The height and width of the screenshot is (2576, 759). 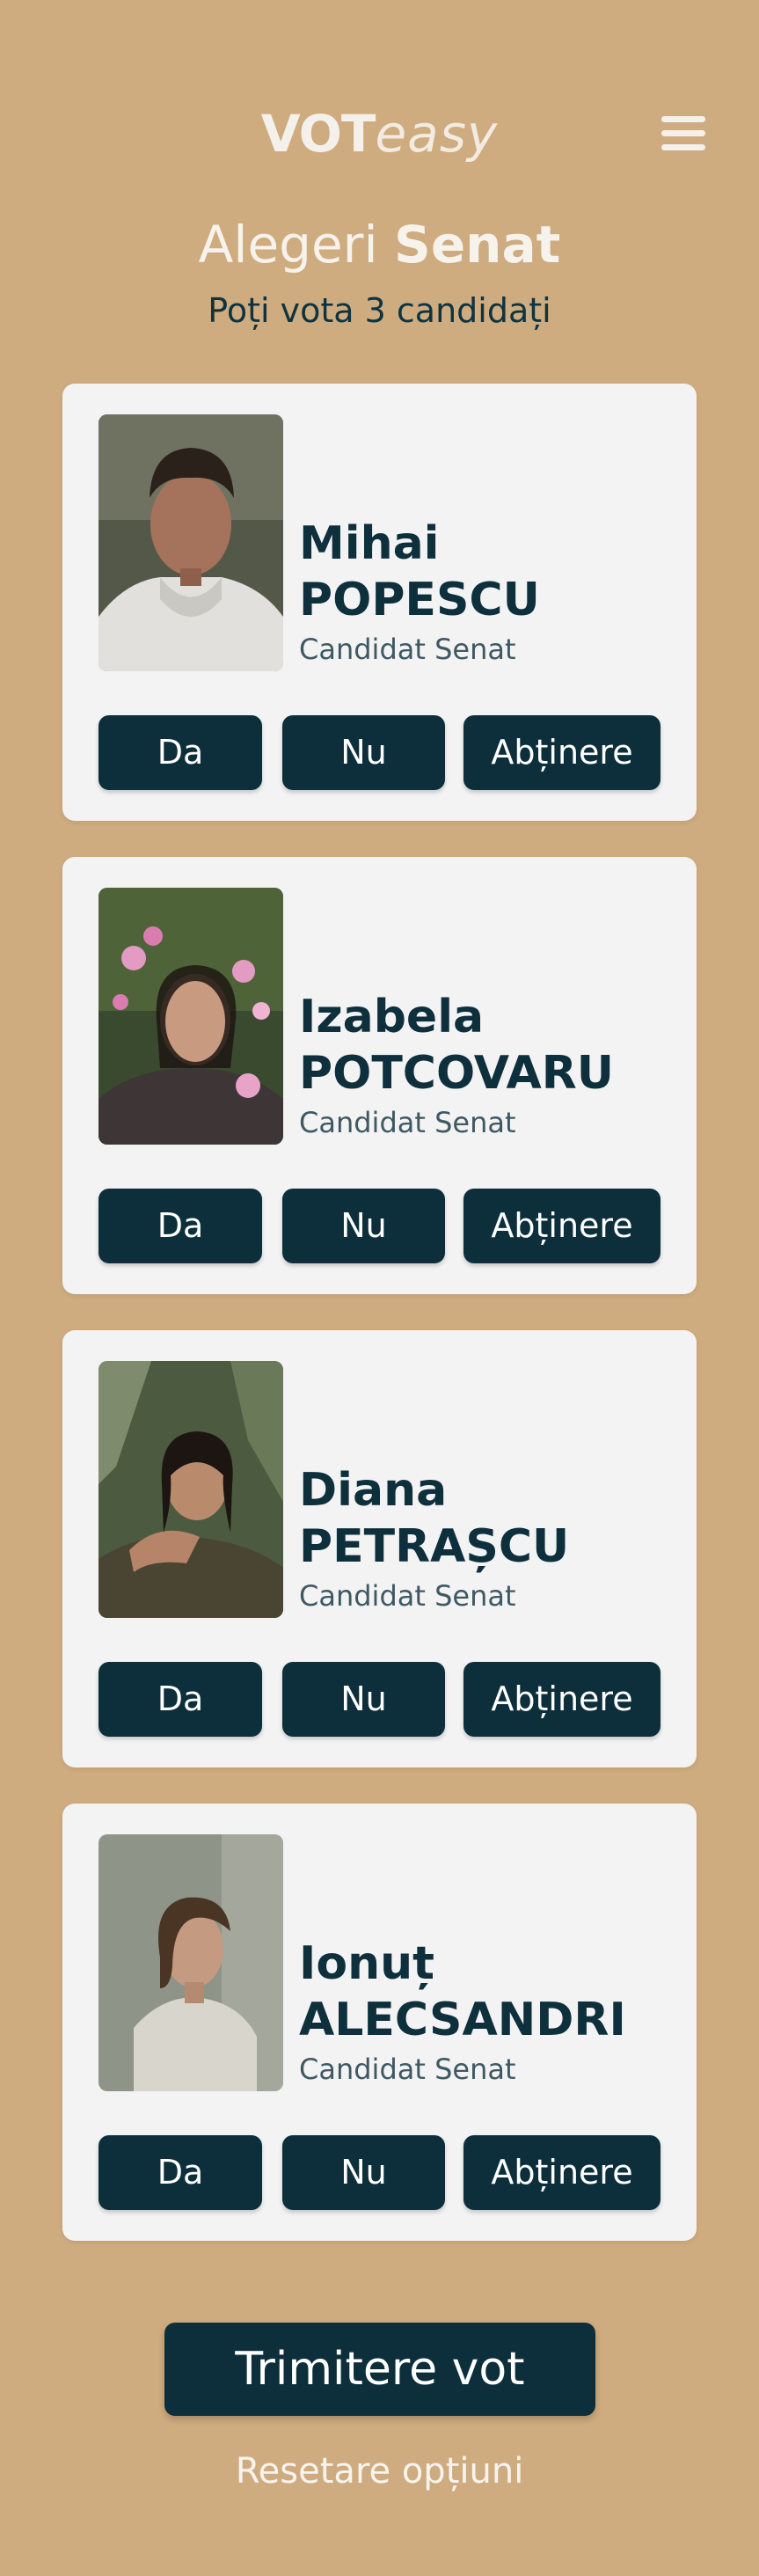 I want to click on page-title: Alegeri Senat, so click(x=379, y=245).